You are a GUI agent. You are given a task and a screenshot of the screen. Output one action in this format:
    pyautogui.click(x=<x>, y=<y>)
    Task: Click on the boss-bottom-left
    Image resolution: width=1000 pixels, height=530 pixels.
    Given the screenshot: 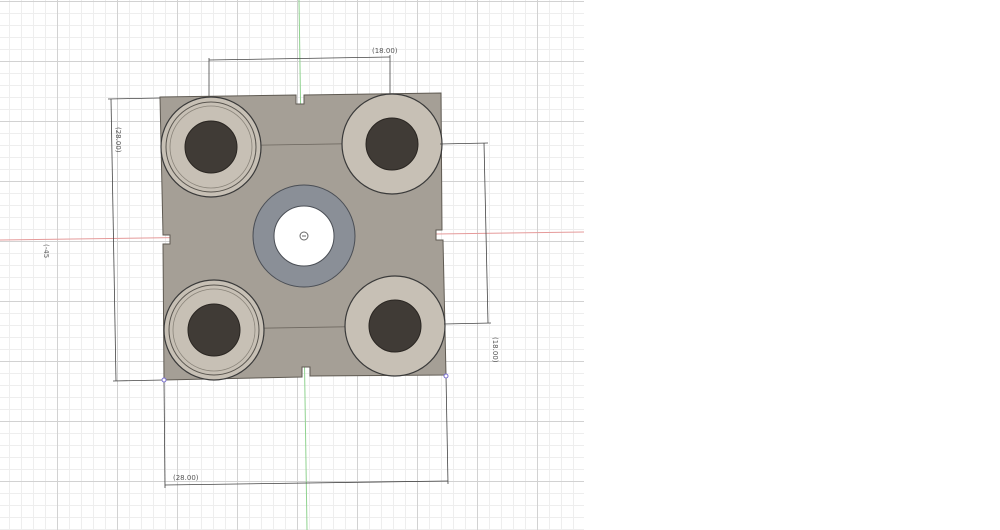 What is the action you would take?
    pyautogui.click(x=214, y=330)
    